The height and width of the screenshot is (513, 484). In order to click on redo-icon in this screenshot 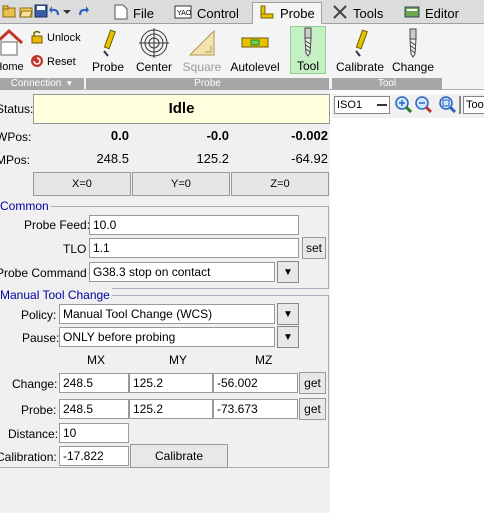, I will do `click(83, 11)`.